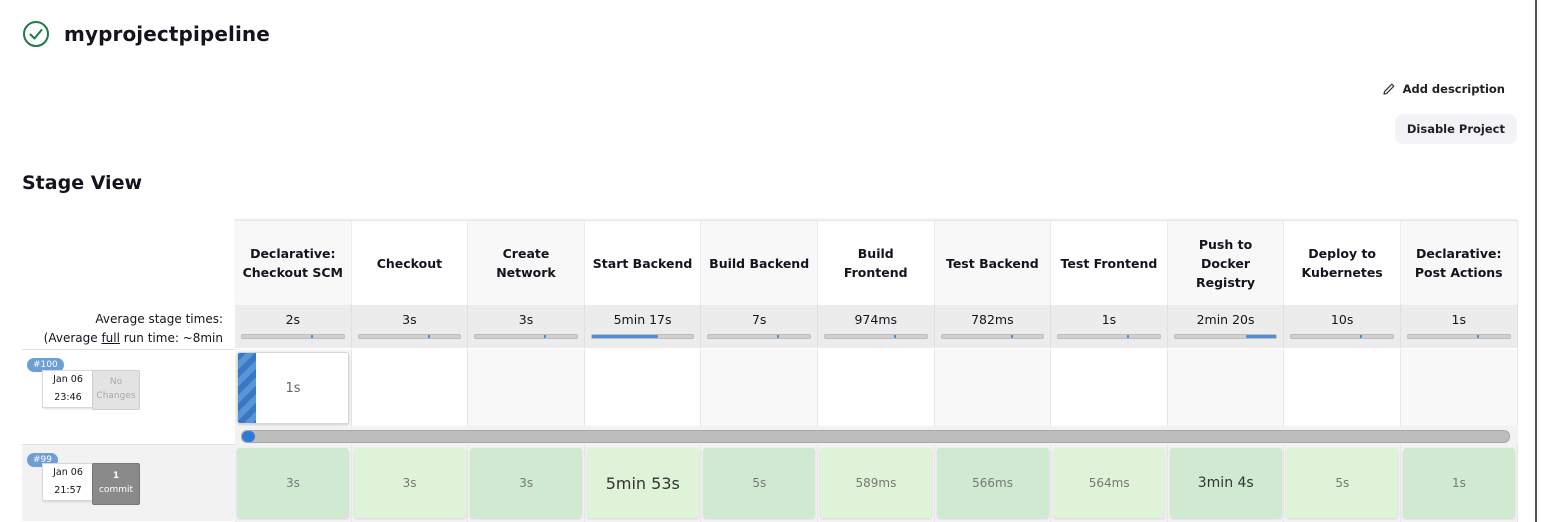 This screenshot has height=522, width=1541. What do you see at coordinates (993, 263) in the screenshot?
I see `stage-header-test-backend: Test Backend` at bounding box center [993, 263].